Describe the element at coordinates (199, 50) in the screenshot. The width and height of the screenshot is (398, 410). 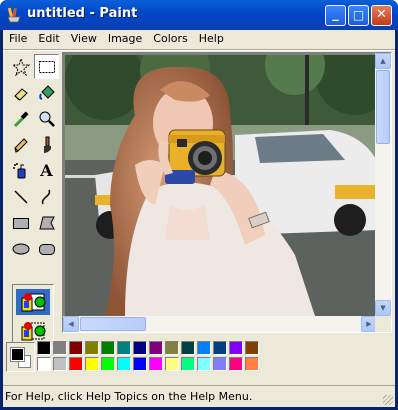
I see `menu-separator` at that location.